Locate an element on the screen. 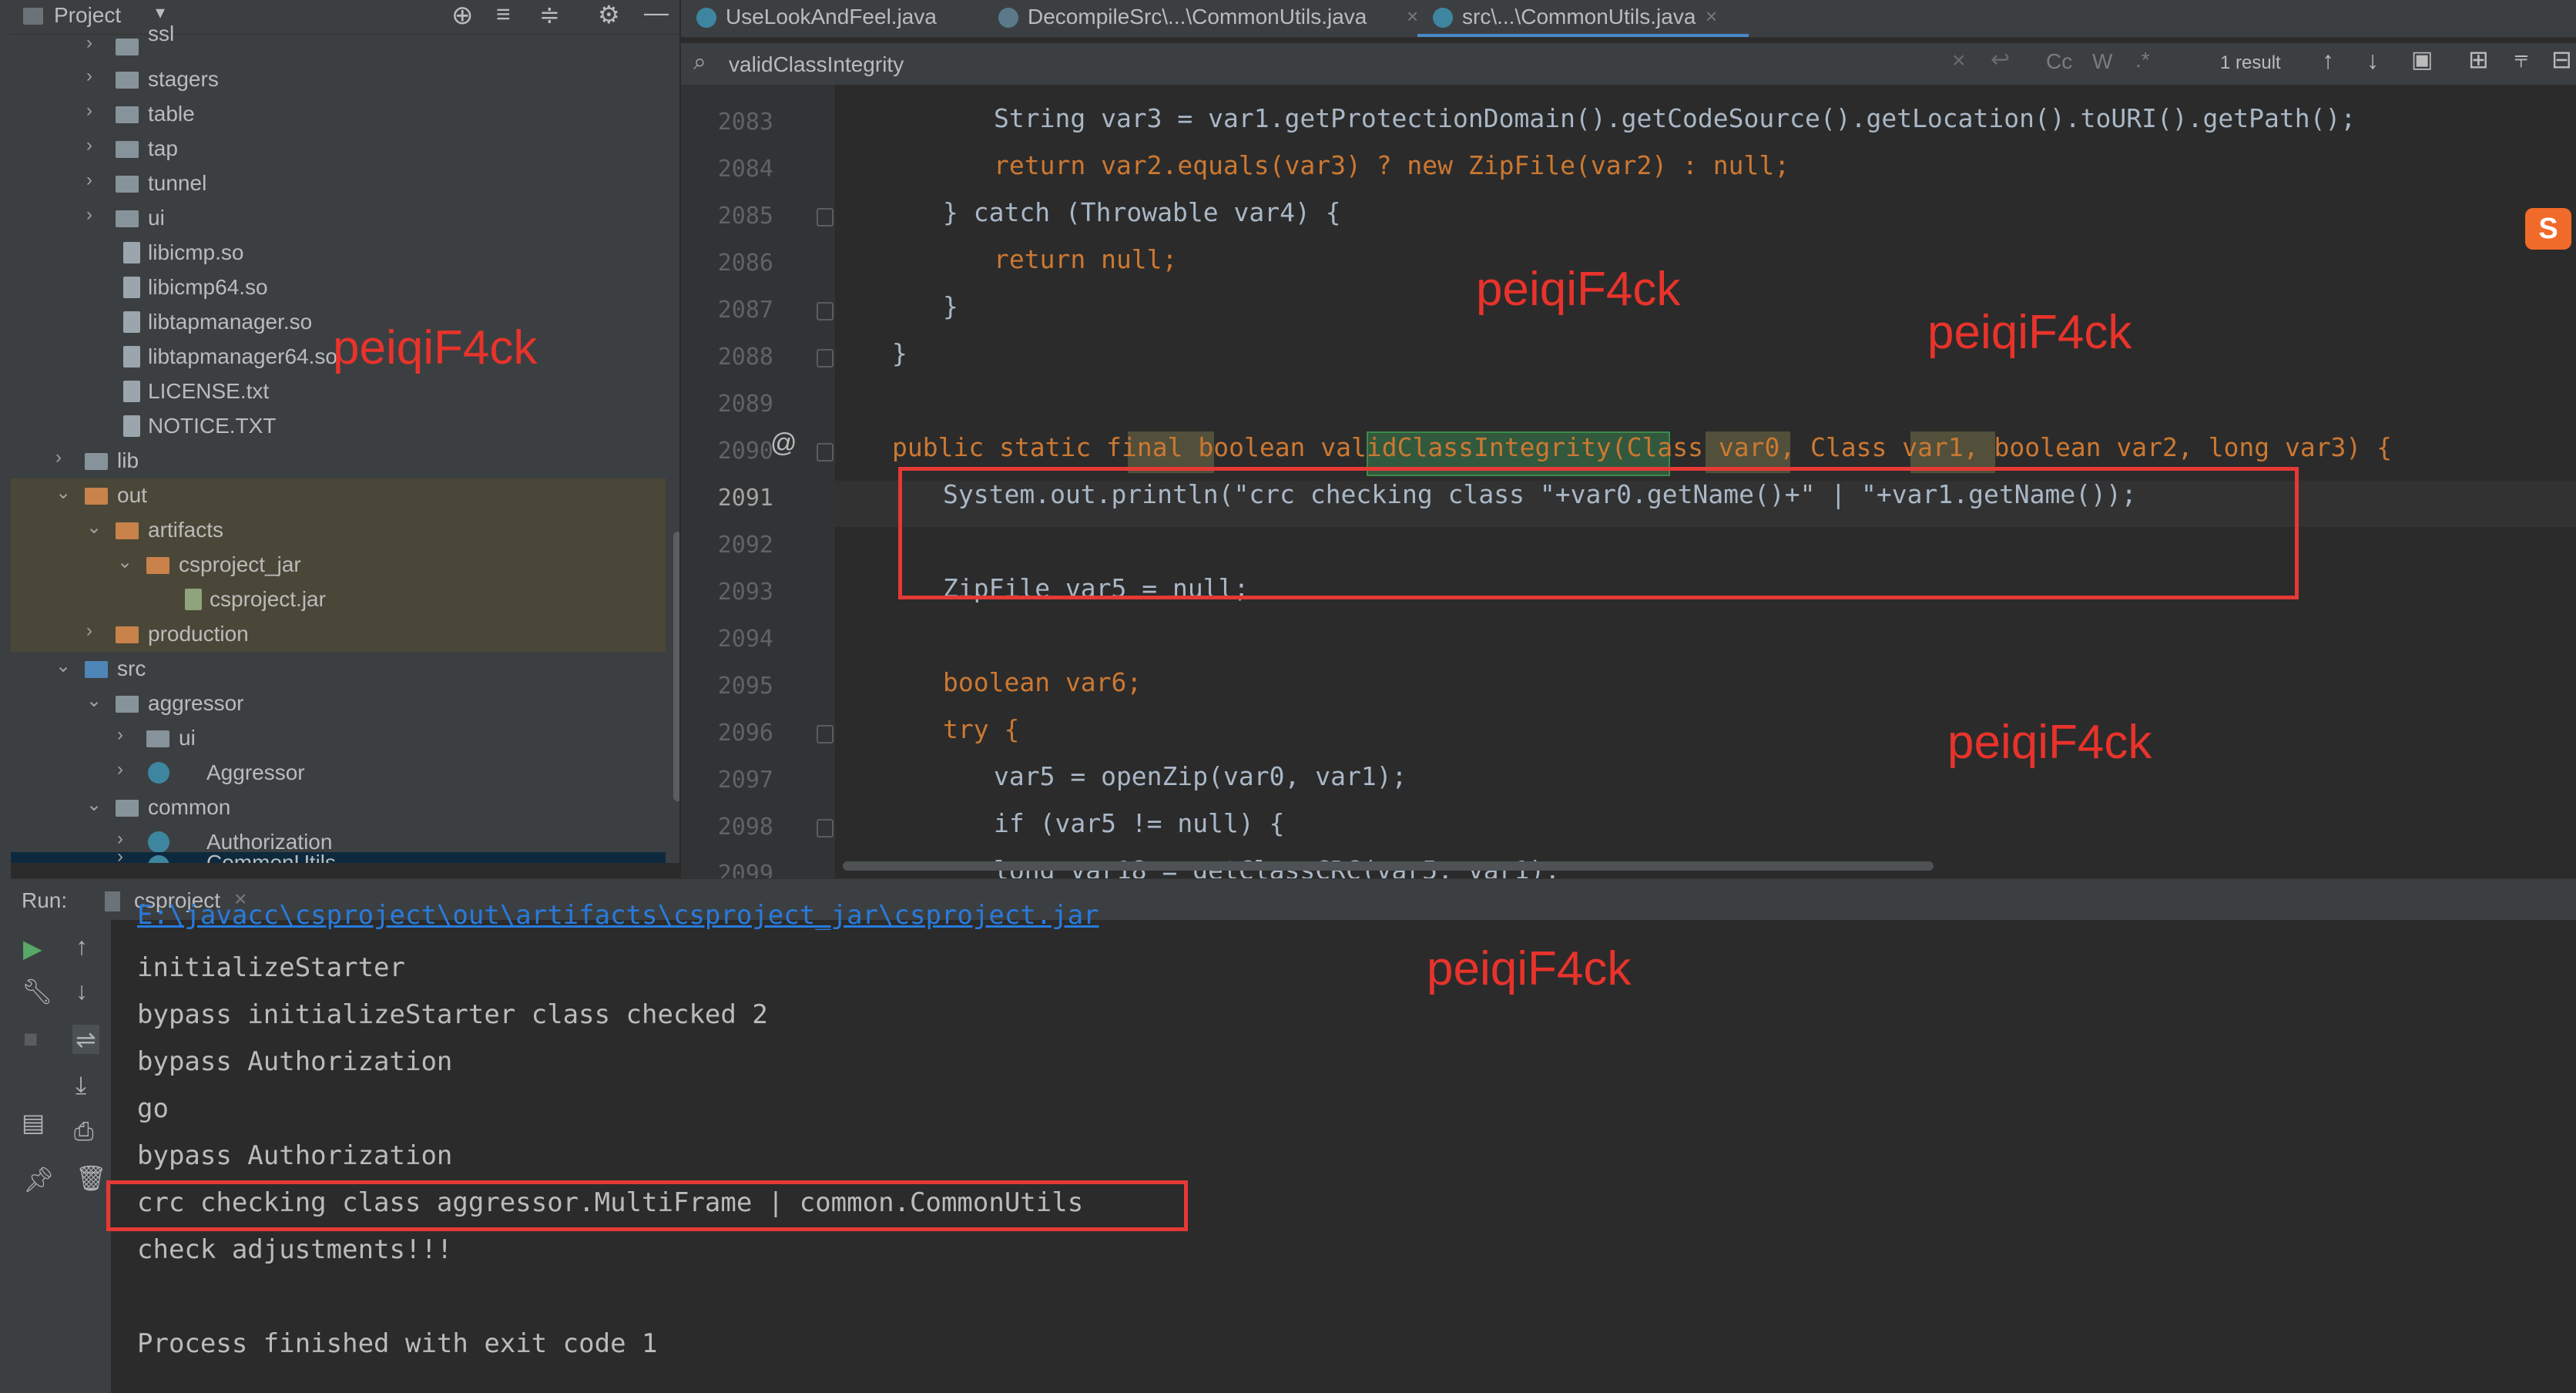 The image size is (2576, 1393). print-icon: ⎙ is located at coordinates (84, 1131).